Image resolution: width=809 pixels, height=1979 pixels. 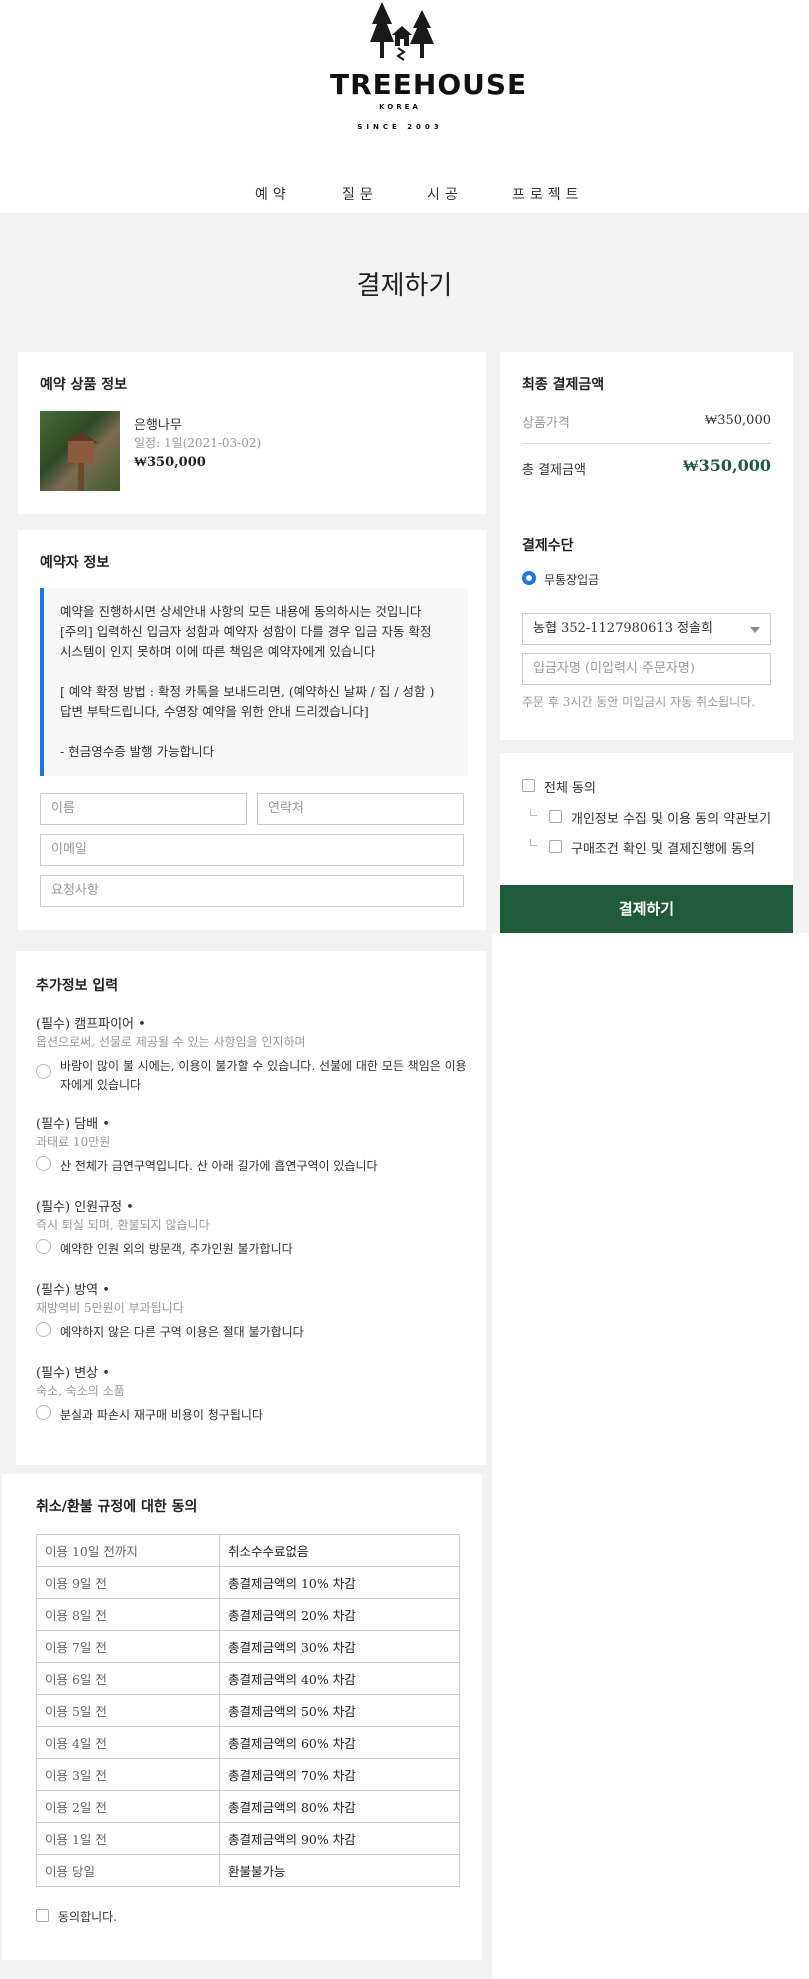 What do you see at coordinates (85, 1207) in the screenshot?
I see `extra-item-title: (필수) 인원규정 •` at bounding box center [85, 1207].